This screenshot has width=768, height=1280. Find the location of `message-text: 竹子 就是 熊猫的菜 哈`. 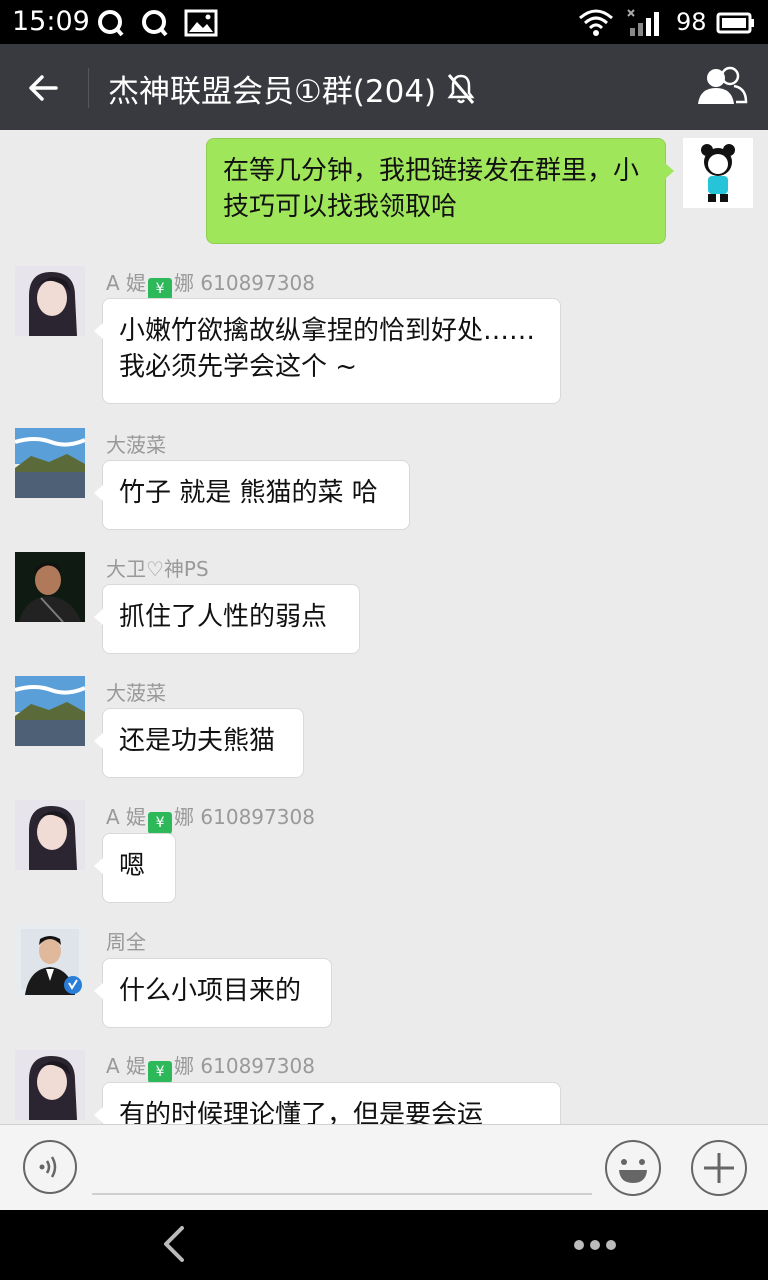

message-text: 竹子 就是 熊猫的菜 哈 is located at coordinates (248, 493).